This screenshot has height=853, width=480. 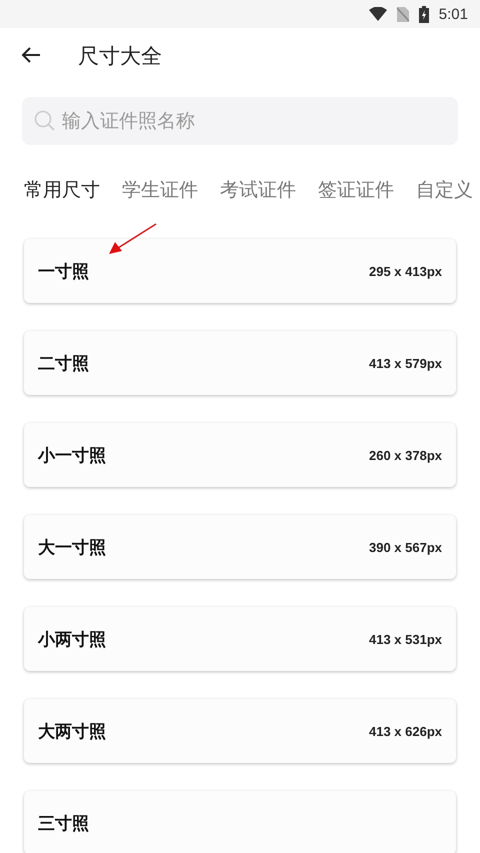 What do you see at coordinates (240, 822) in the screenshot?
I see `size-card: 三寸照` at bounding box center [240, 822].